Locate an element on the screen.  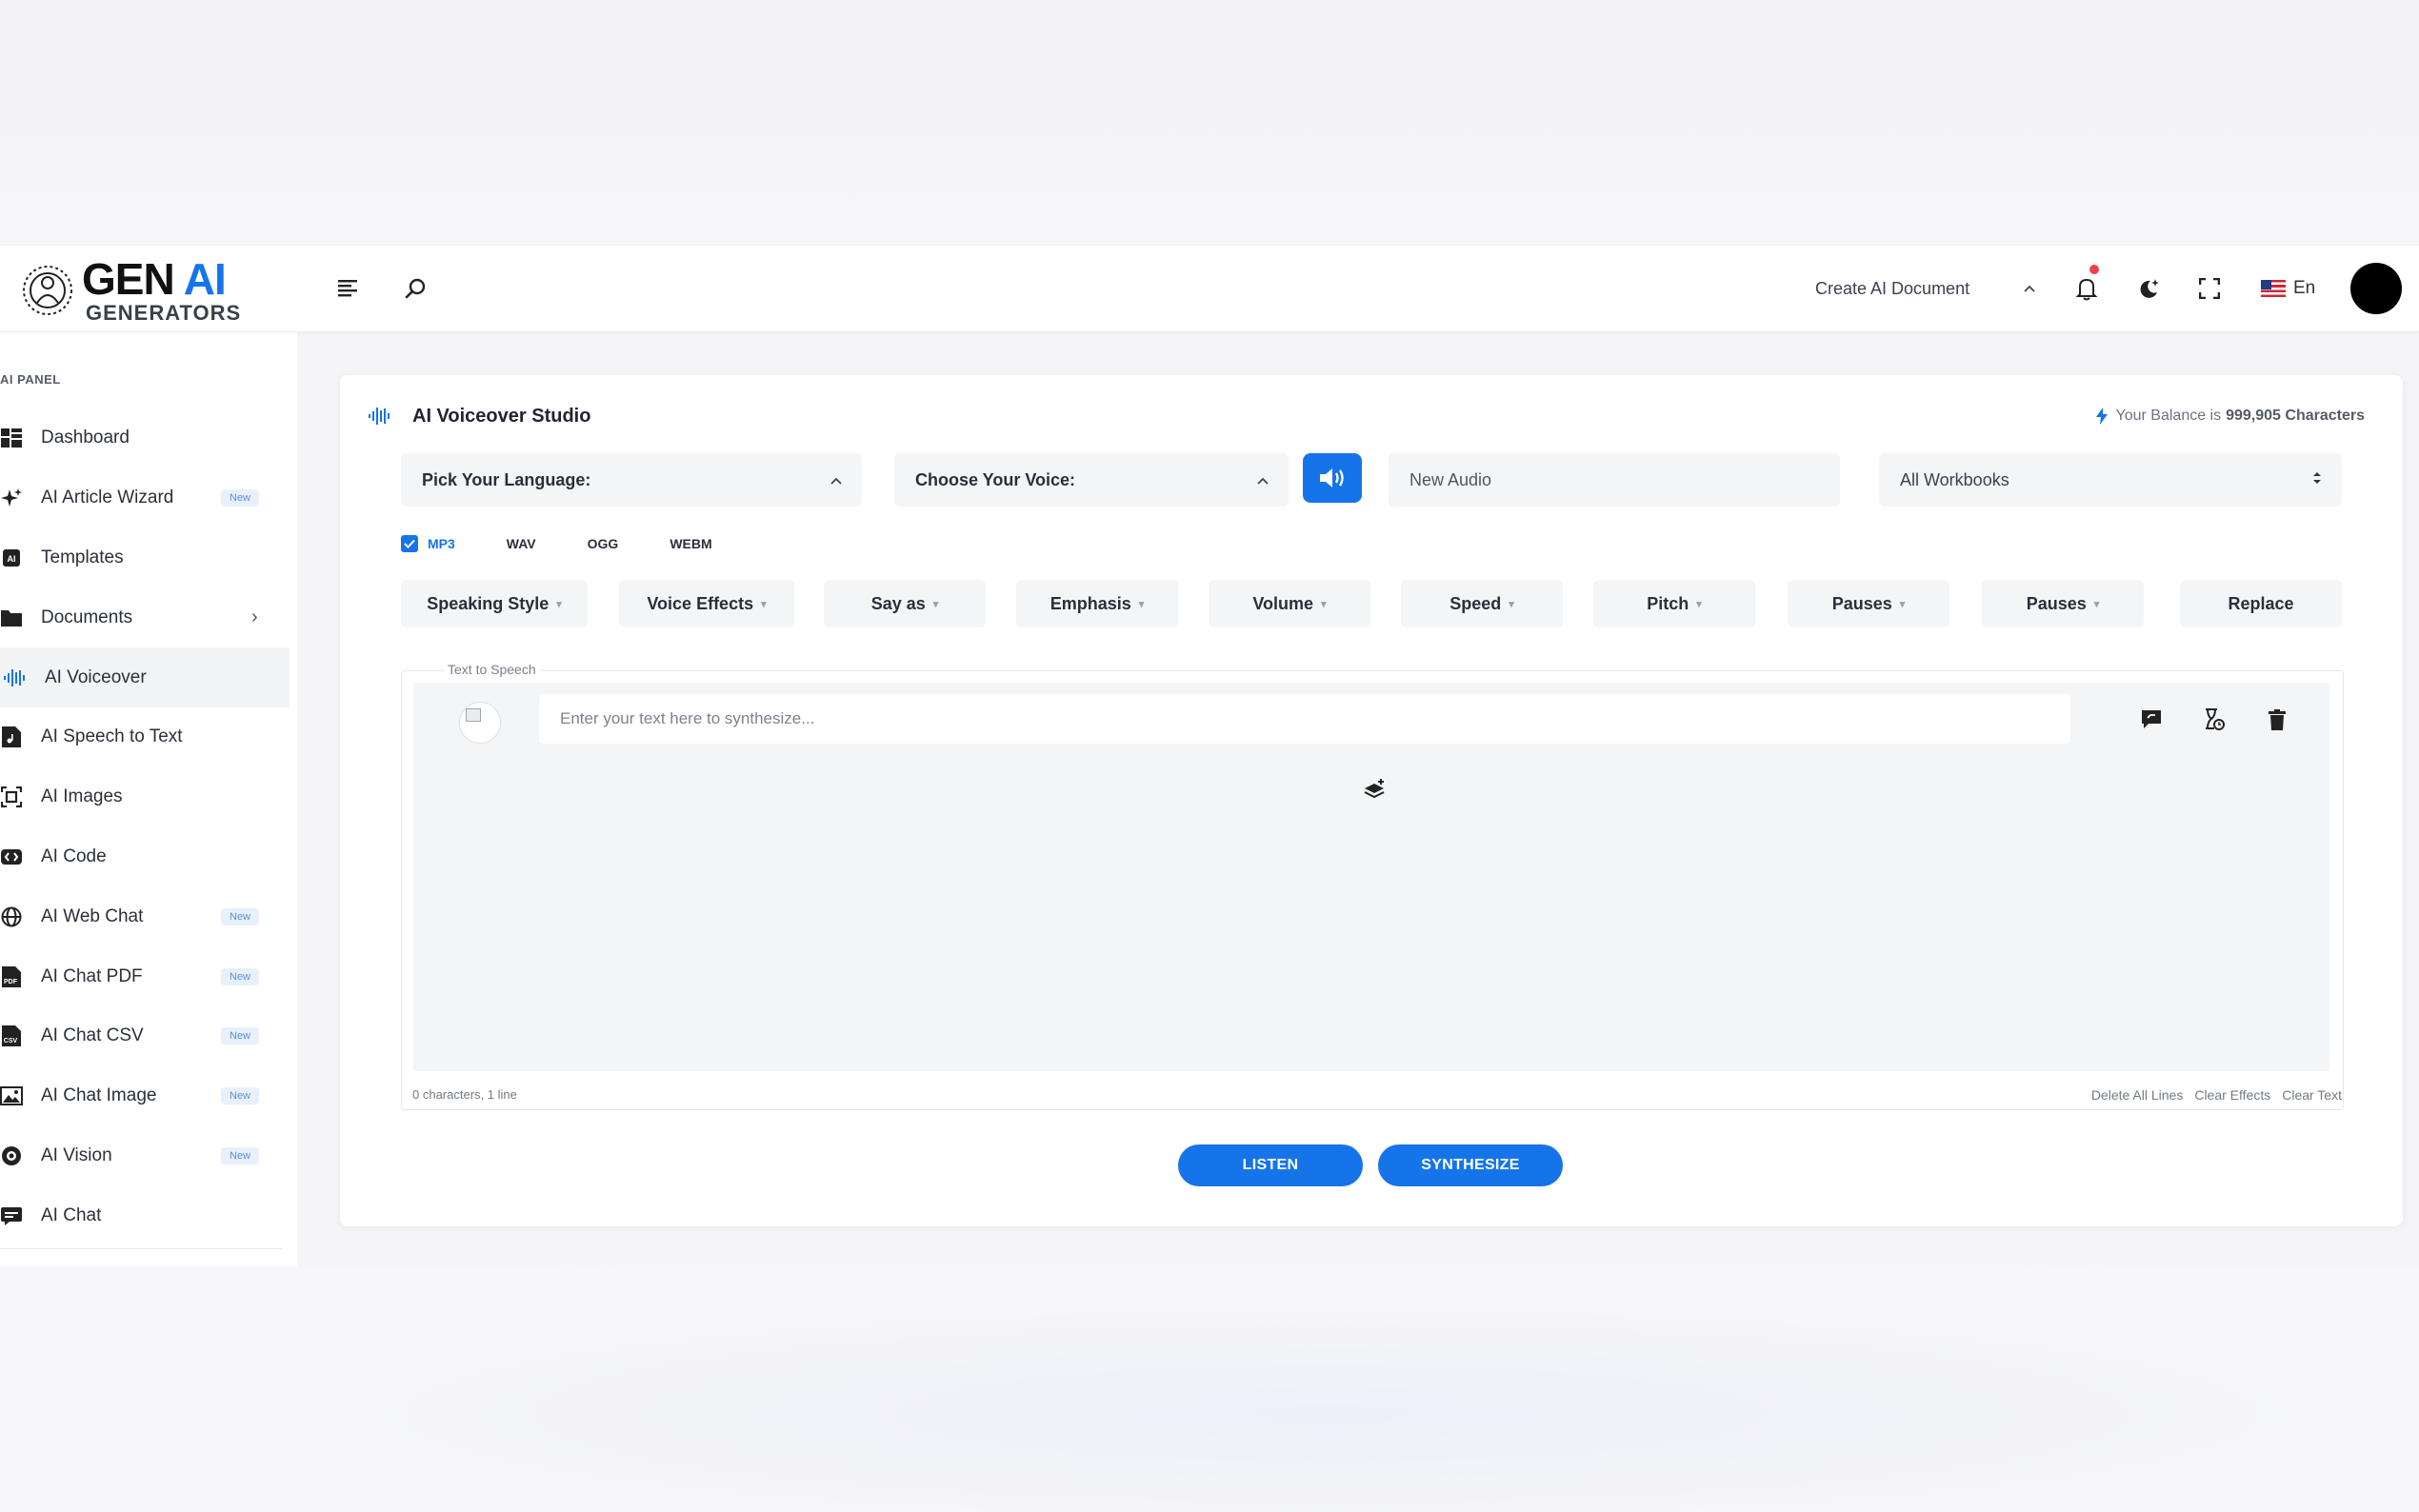
character-counter: 0 characters, 1 line is located at coordinates (464, 1094).